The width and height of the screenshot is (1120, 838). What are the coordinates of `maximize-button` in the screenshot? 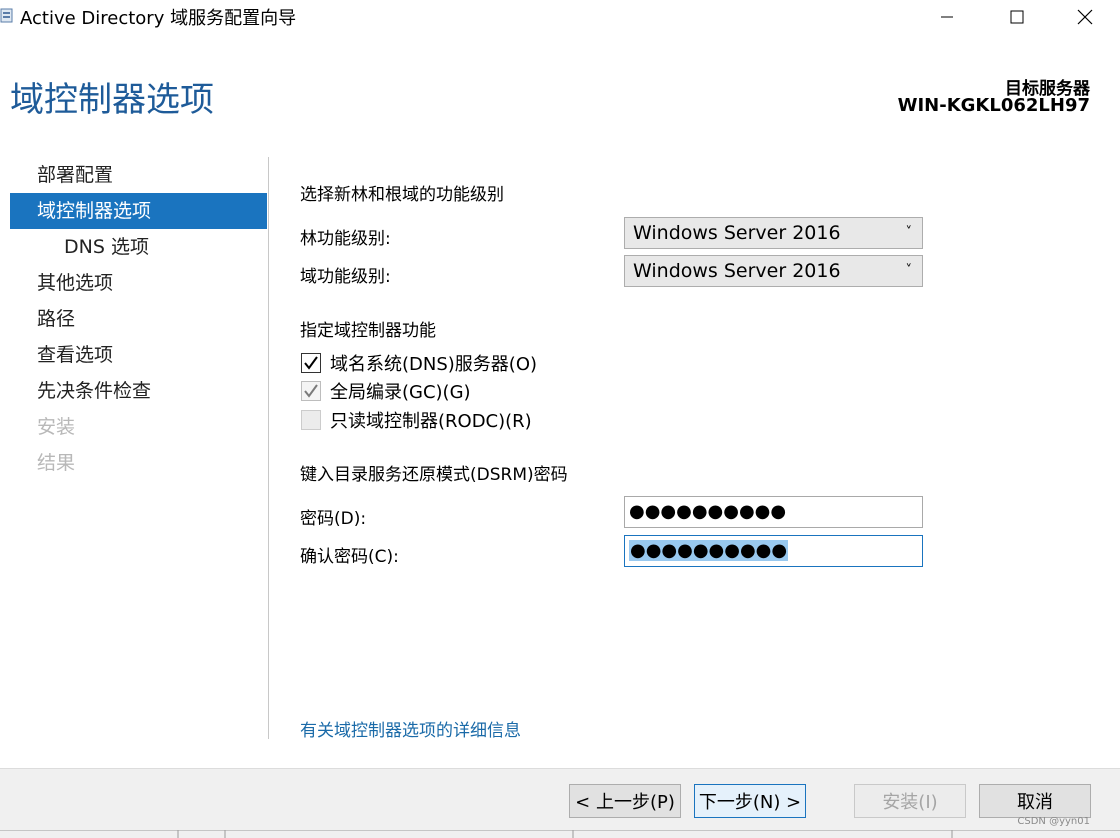 It's located at (1017, 17).